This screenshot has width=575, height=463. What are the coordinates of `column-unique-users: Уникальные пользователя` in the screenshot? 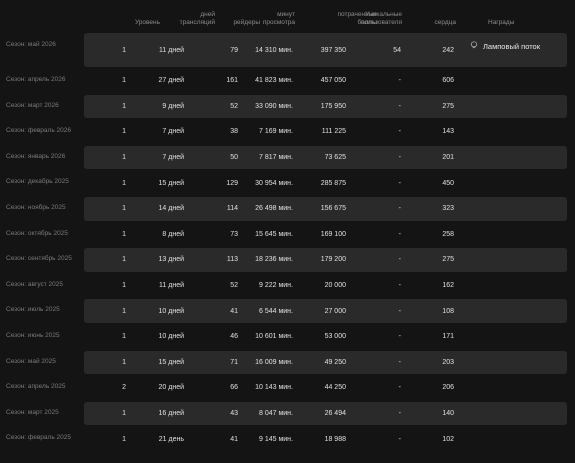 It's located at (381, 18).